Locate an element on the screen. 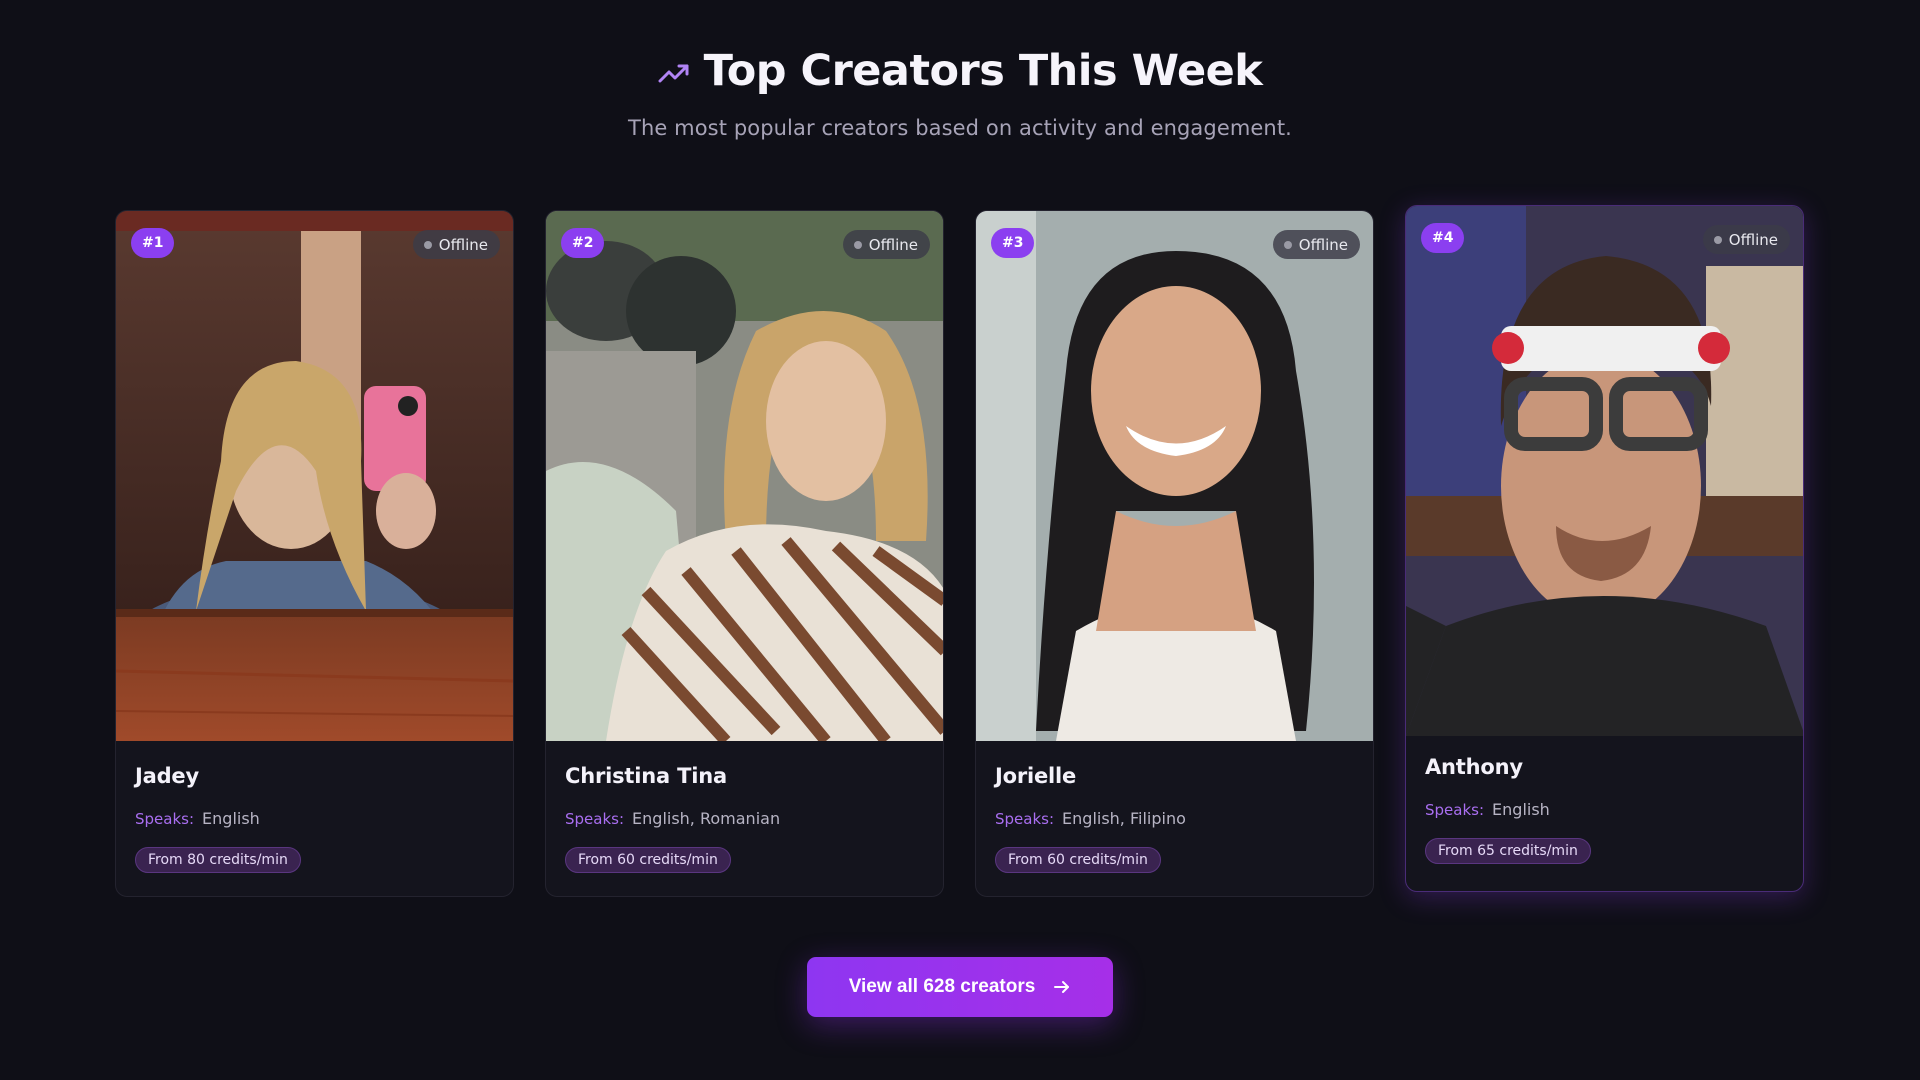 The image size is (1920, 1080). page-title: Top Creators This Week is located at coordinates (983, 71).